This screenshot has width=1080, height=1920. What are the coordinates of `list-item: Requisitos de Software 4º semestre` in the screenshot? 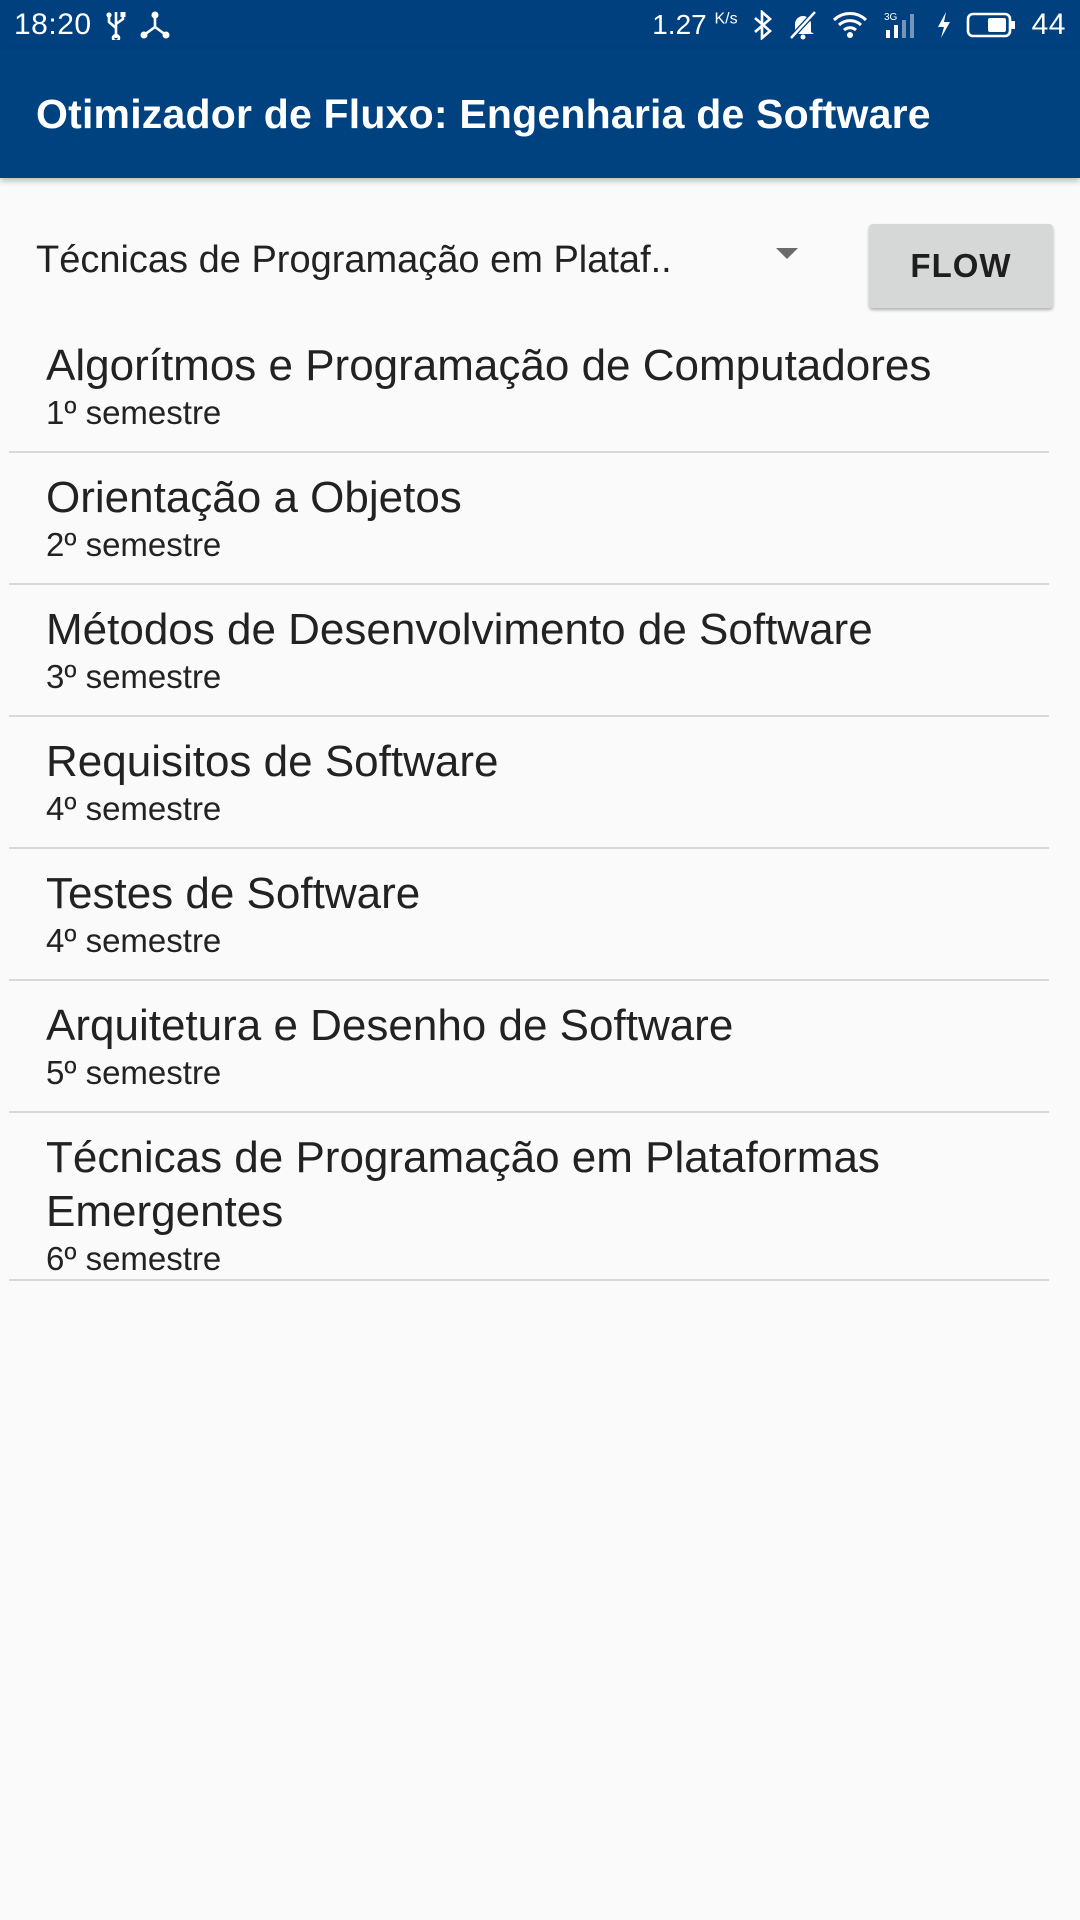 It's located at (529, 783).